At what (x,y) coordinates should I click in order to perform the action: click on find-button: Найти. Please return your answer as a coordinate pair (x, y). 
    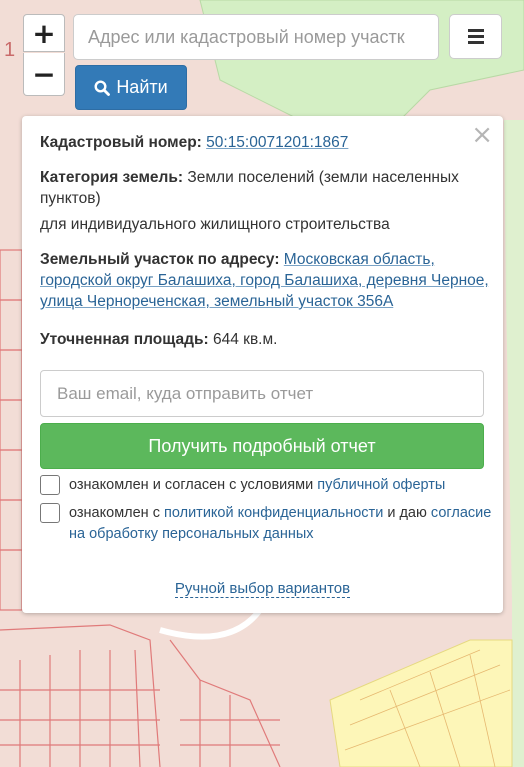
    Looking at the image, I should click on (131, 87).